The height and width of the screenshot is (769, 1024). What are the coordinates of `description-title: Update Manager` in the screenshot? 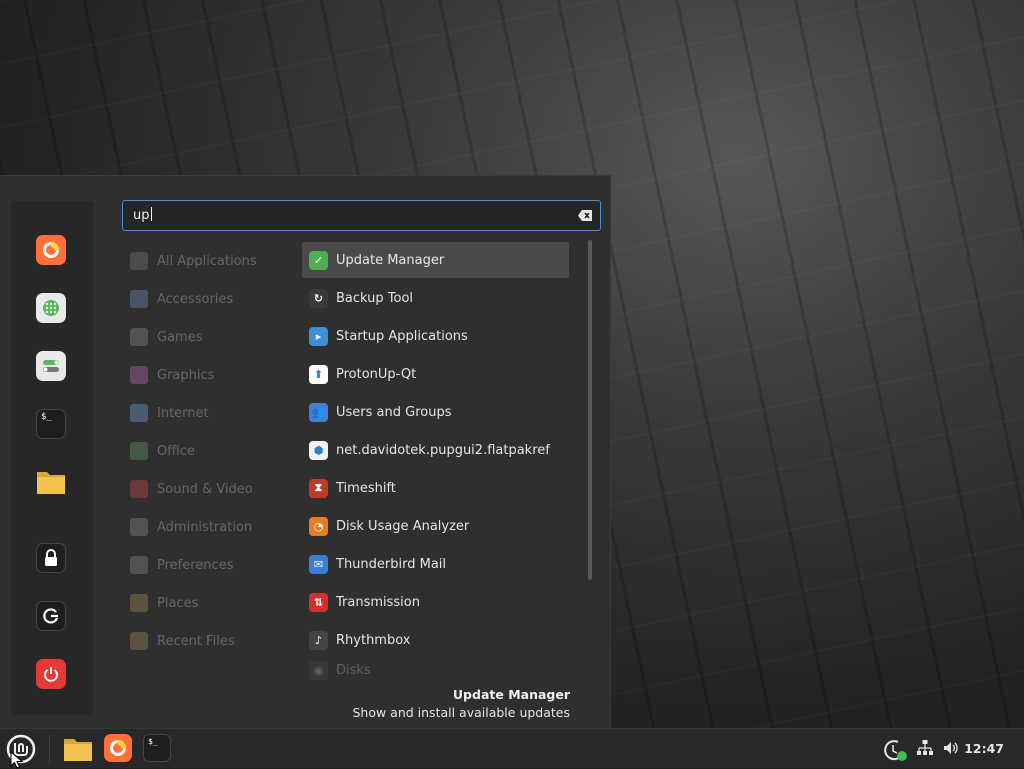 It's located at (511, 694).